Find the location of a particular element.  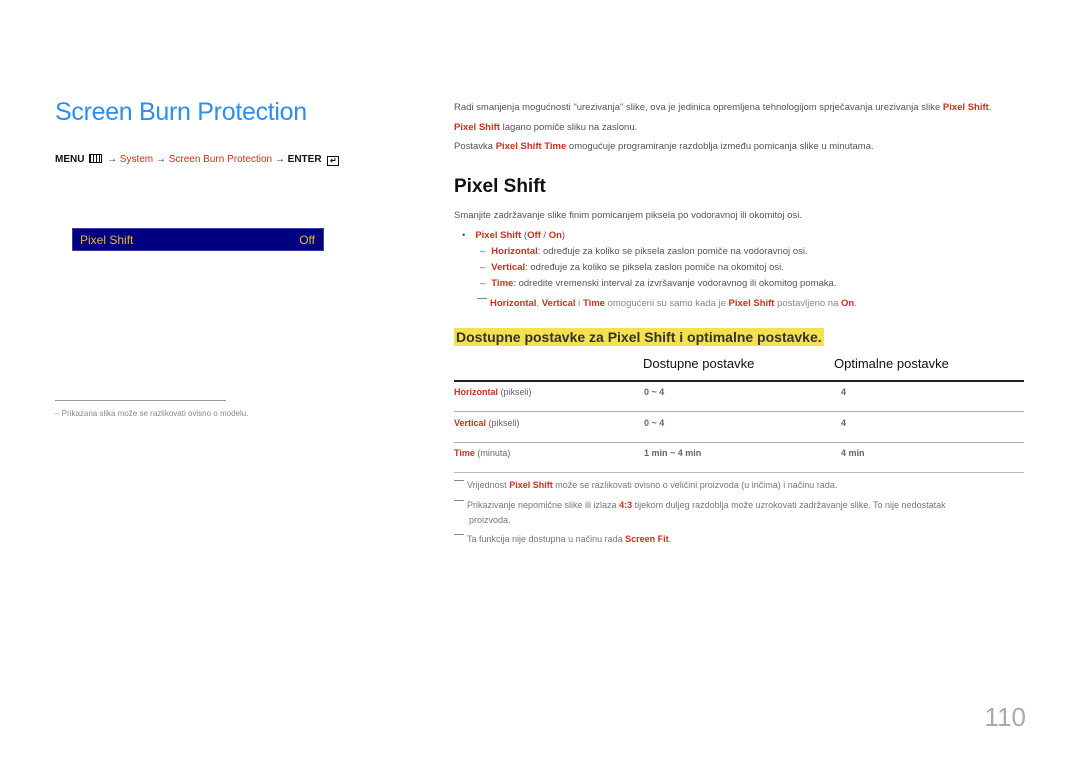

menu-label: MENU is located at coordinates (70, 159).